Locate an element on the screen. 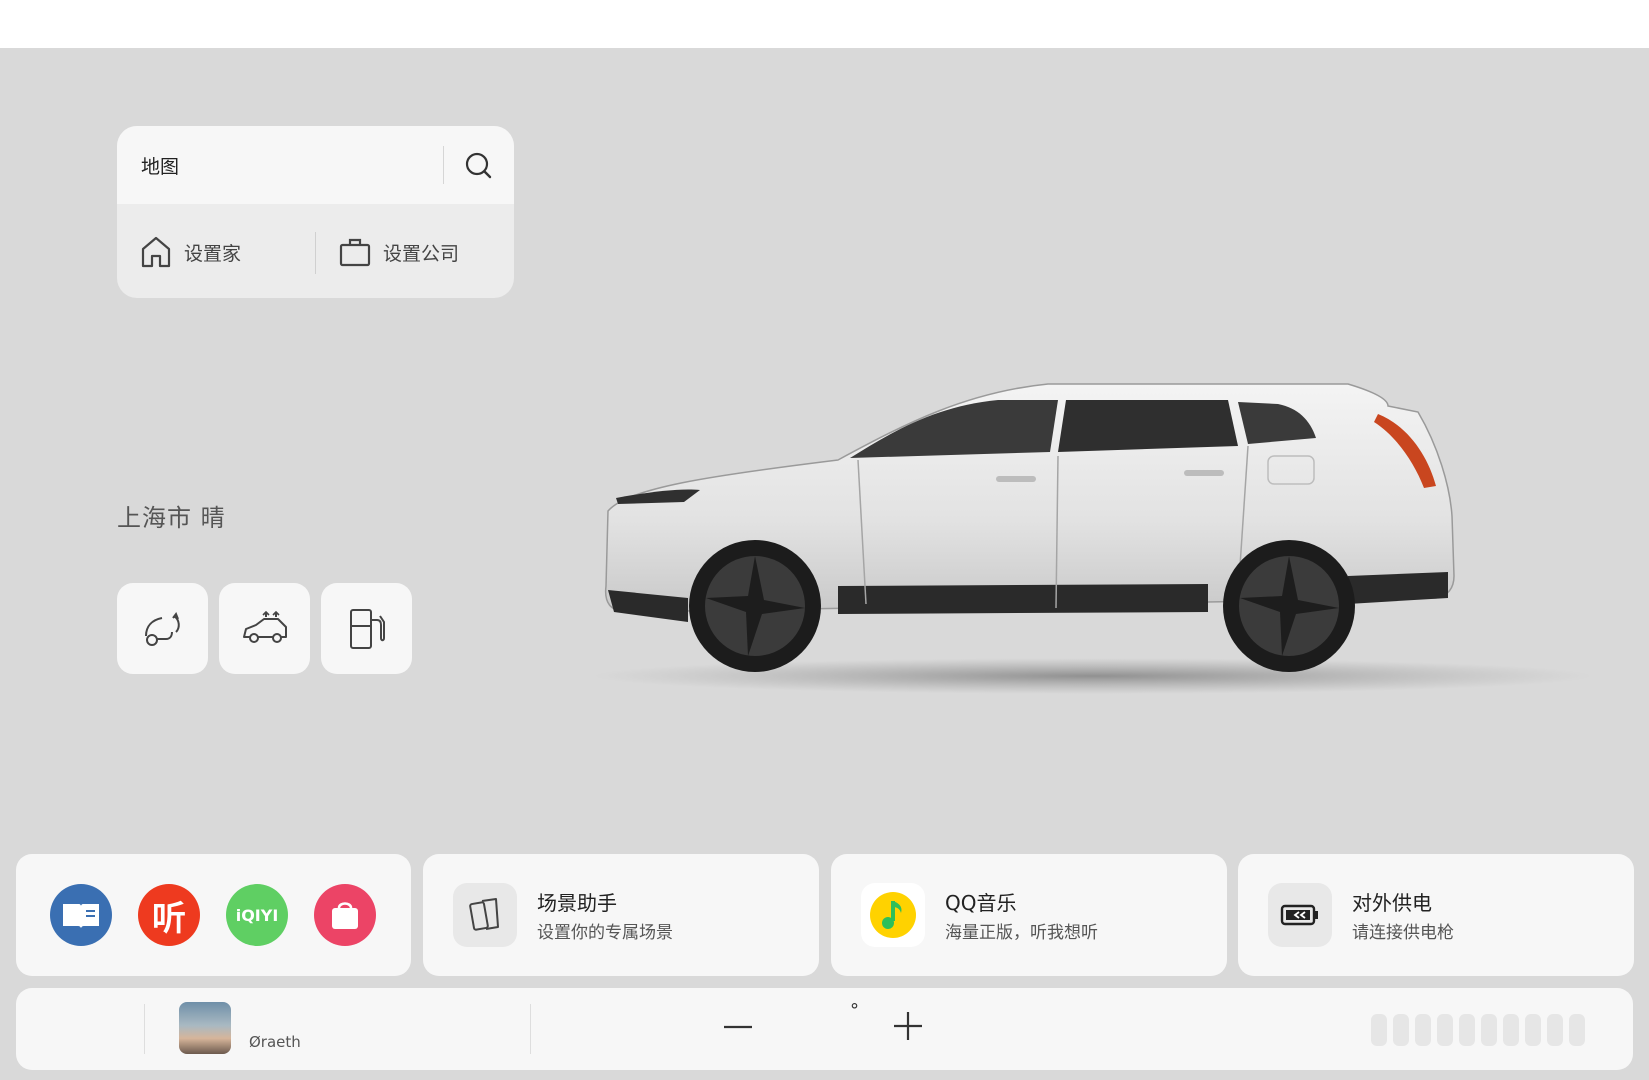  book-reader-app-icon is located at coordinates (81, 916).